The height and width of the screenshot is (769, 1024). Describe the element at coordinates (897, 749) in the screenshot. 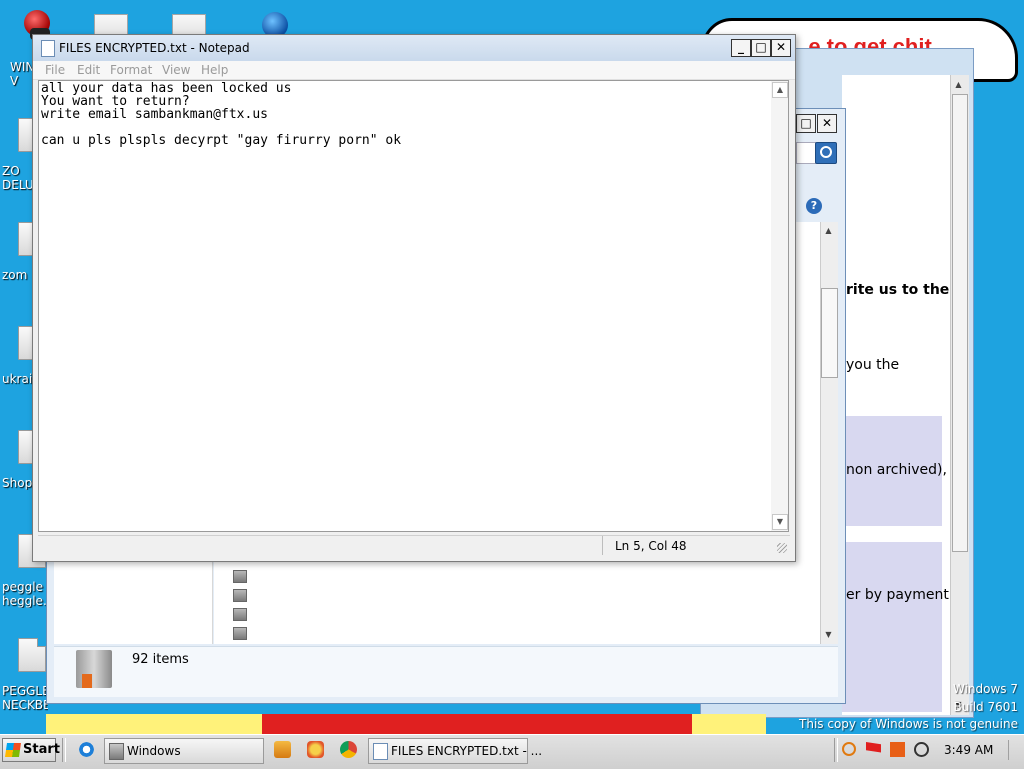

I see `network-icon` at that location.